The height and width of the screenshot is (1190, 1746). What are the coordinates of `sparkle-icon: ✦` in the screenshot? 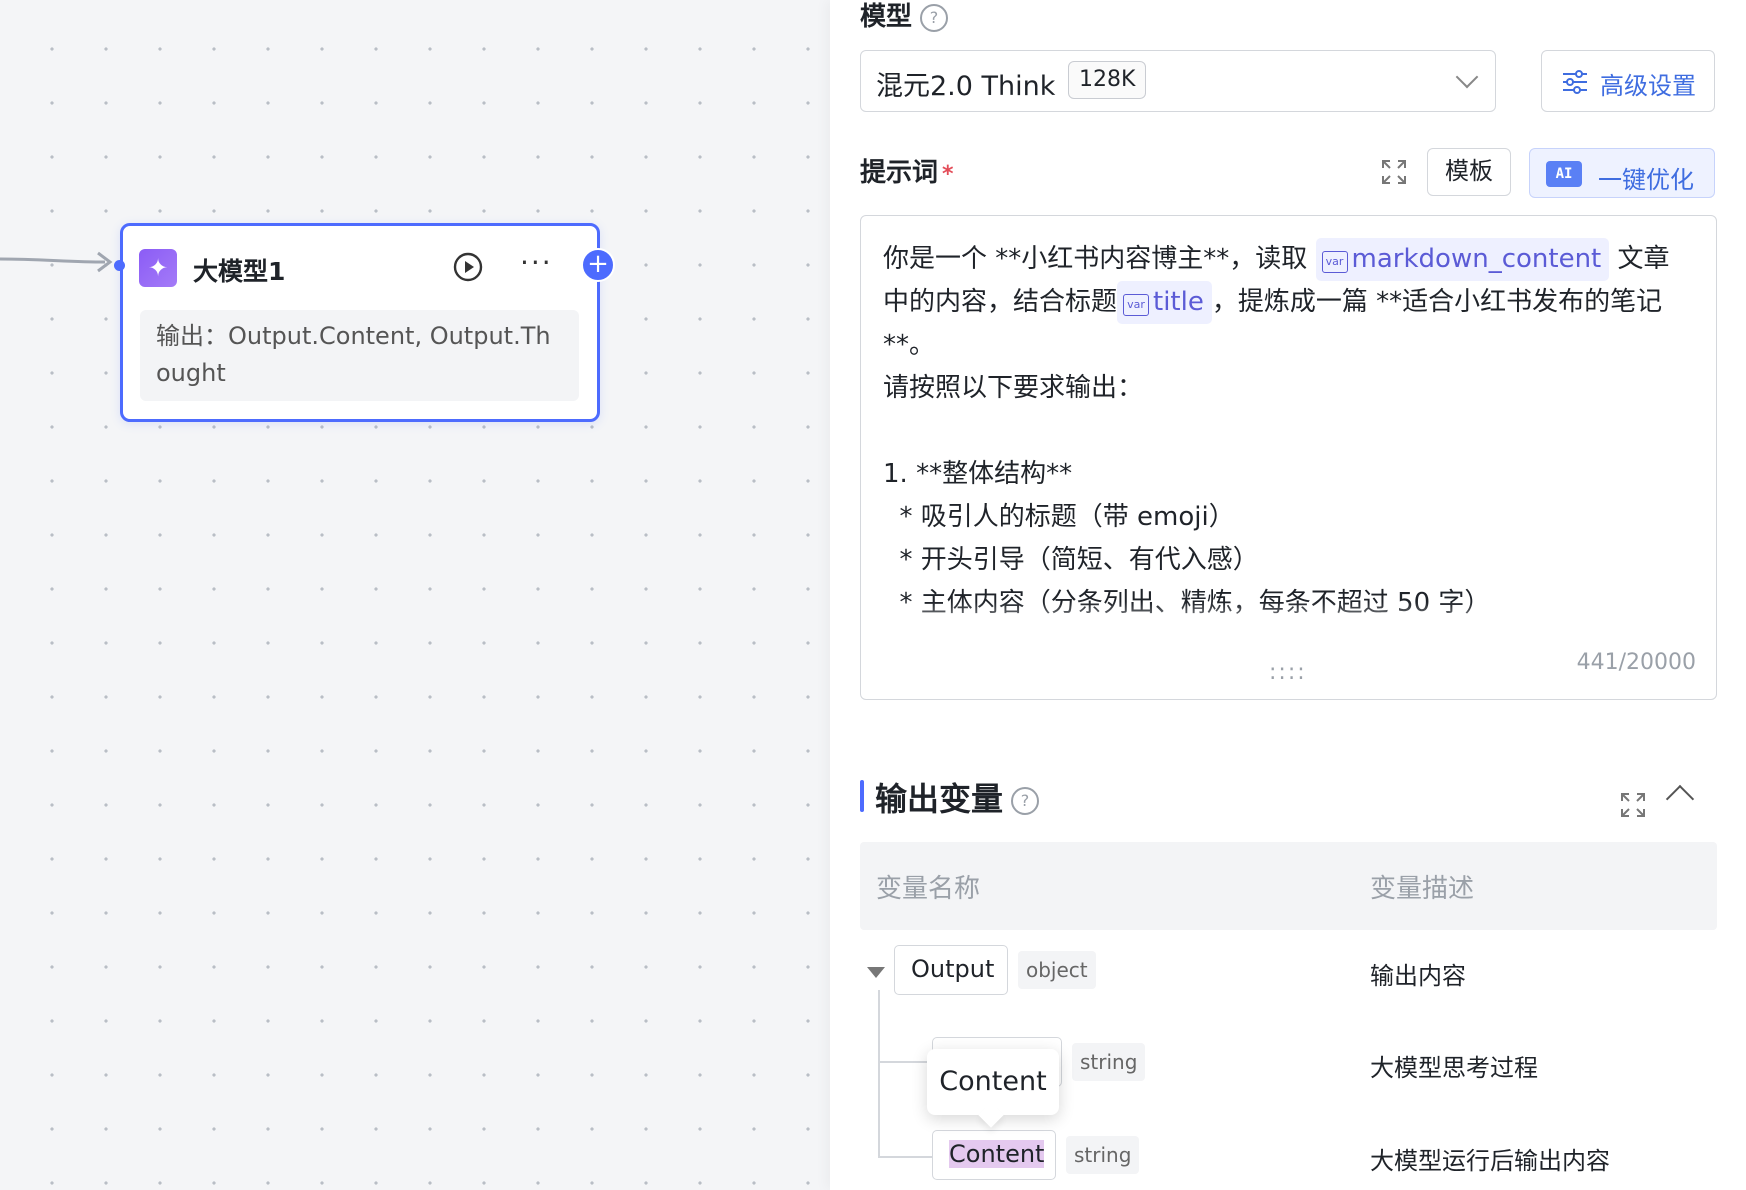 It's located at (158, 268).